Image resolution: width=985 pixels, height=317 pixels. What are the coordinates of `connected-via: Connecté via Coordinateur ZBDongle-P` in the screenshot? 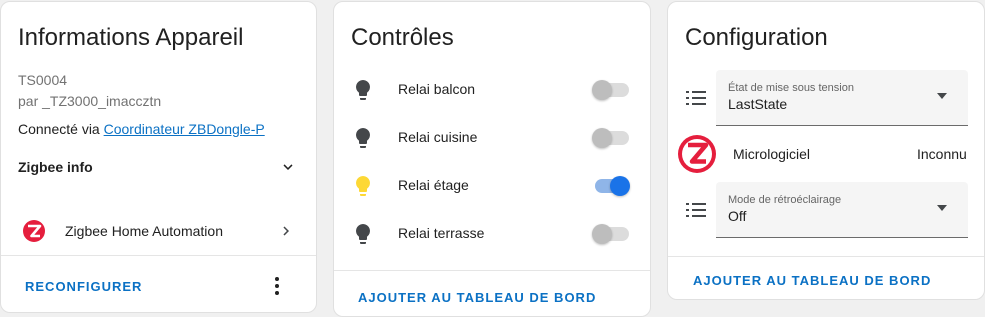 It's located at (141, 129).